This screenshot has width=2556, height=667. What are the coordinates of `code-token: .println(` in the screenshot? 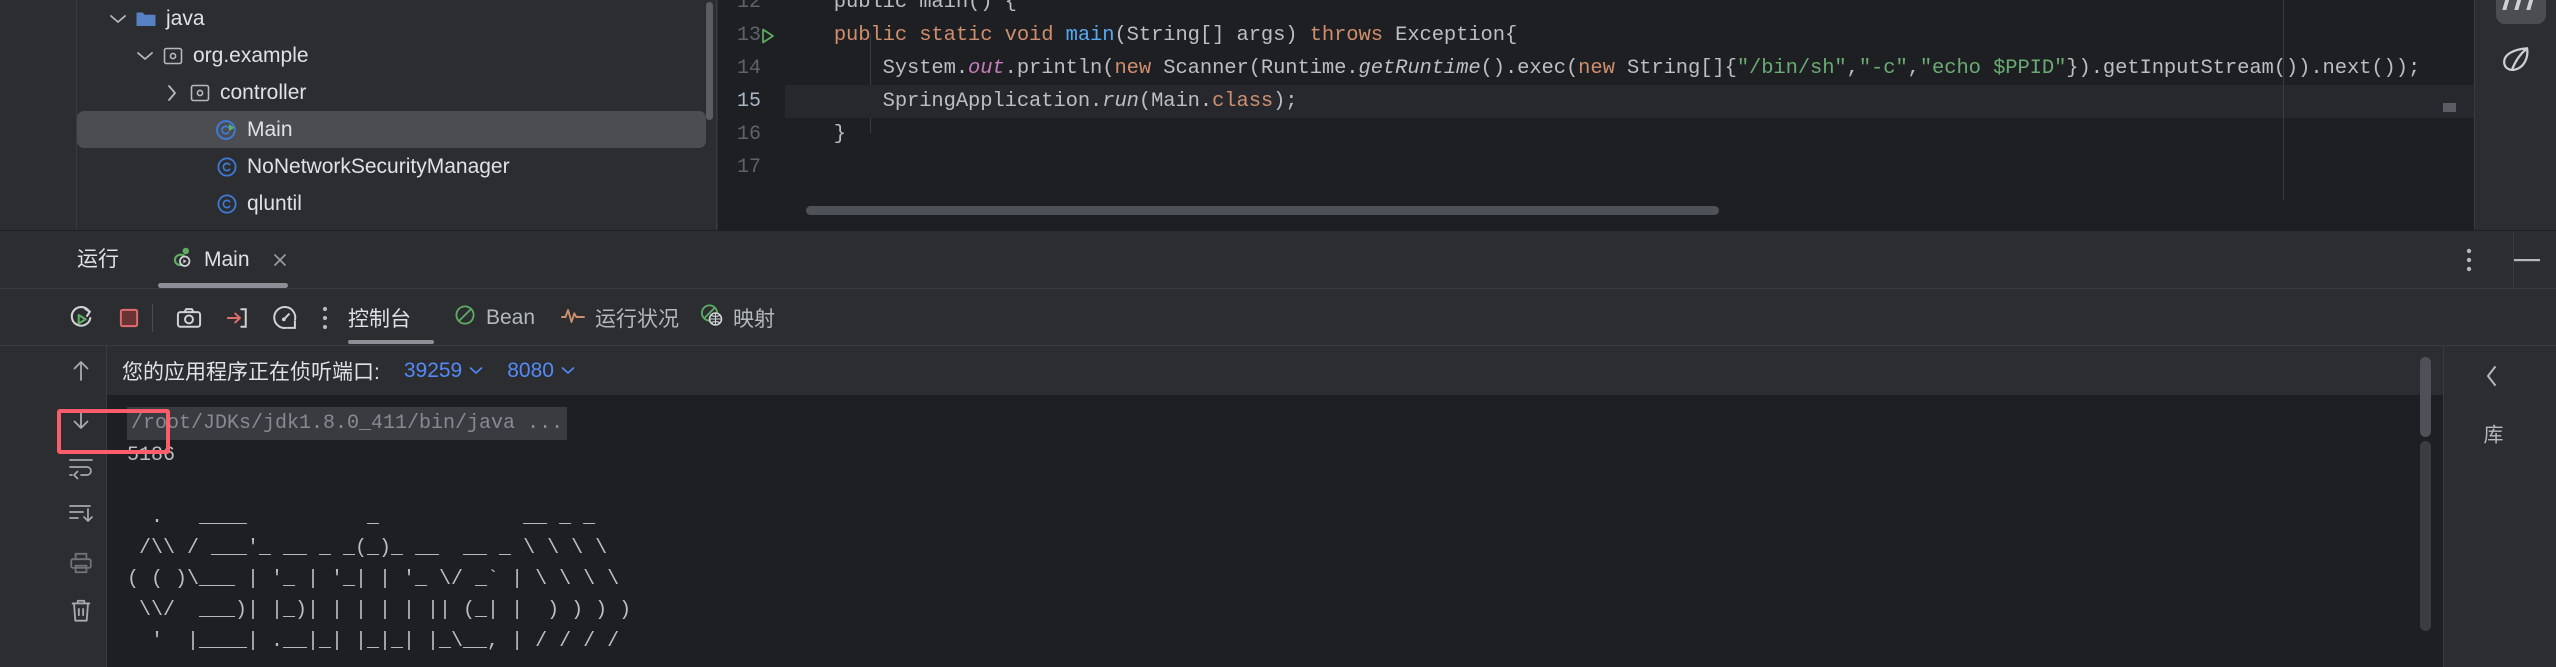 It's located at (1059, 68).